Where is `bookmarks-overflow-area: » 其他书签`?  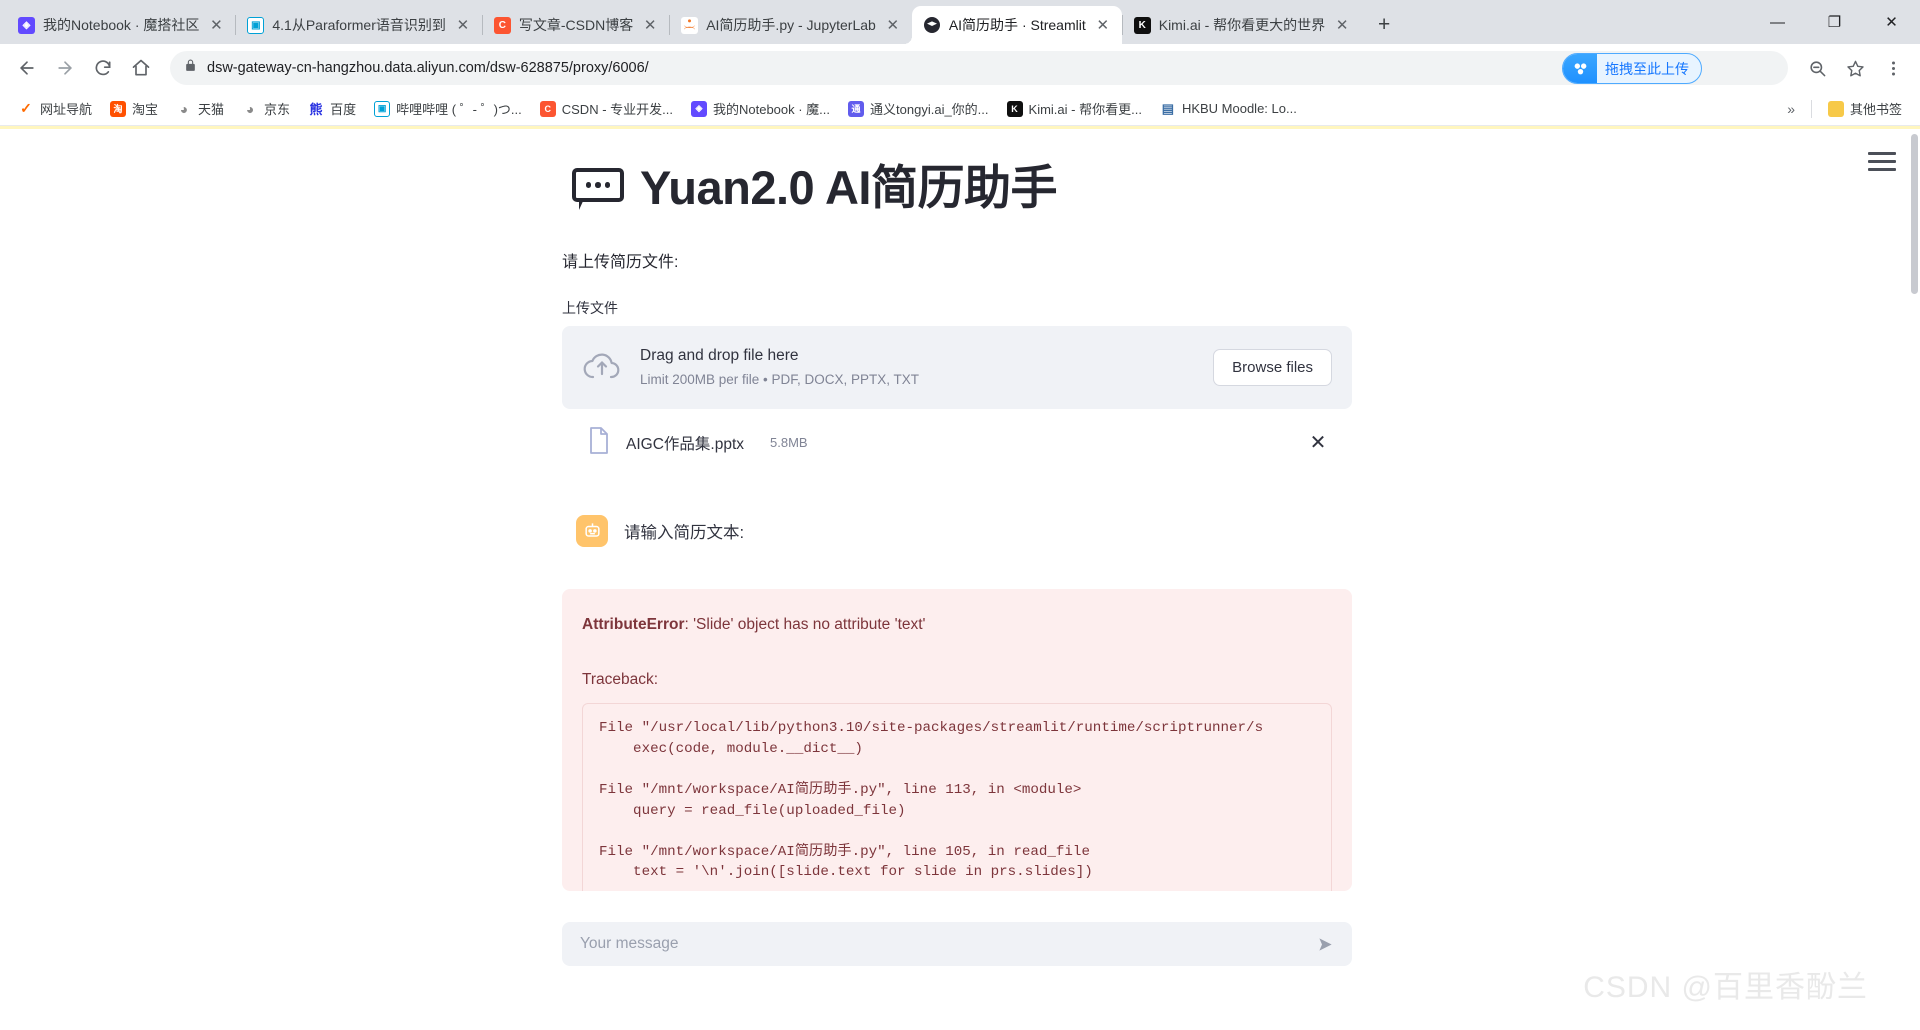 bookmarks-overflow-area: » 其他书签 is located at coordinates (1844, 108).